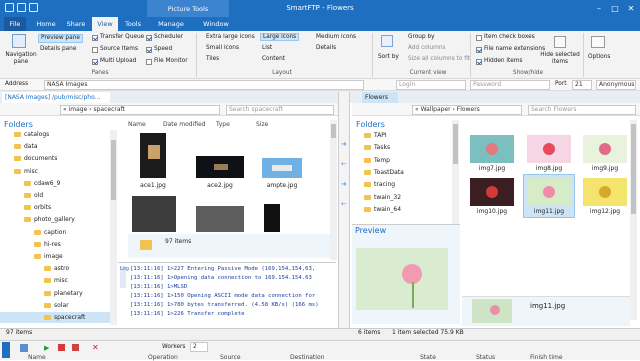 This screenshot has width=640, height=361. What do you see at coordinates (149, 62) in the screenshot?
I see `file-monitor-checkbox` at bounding box center [149, 62].